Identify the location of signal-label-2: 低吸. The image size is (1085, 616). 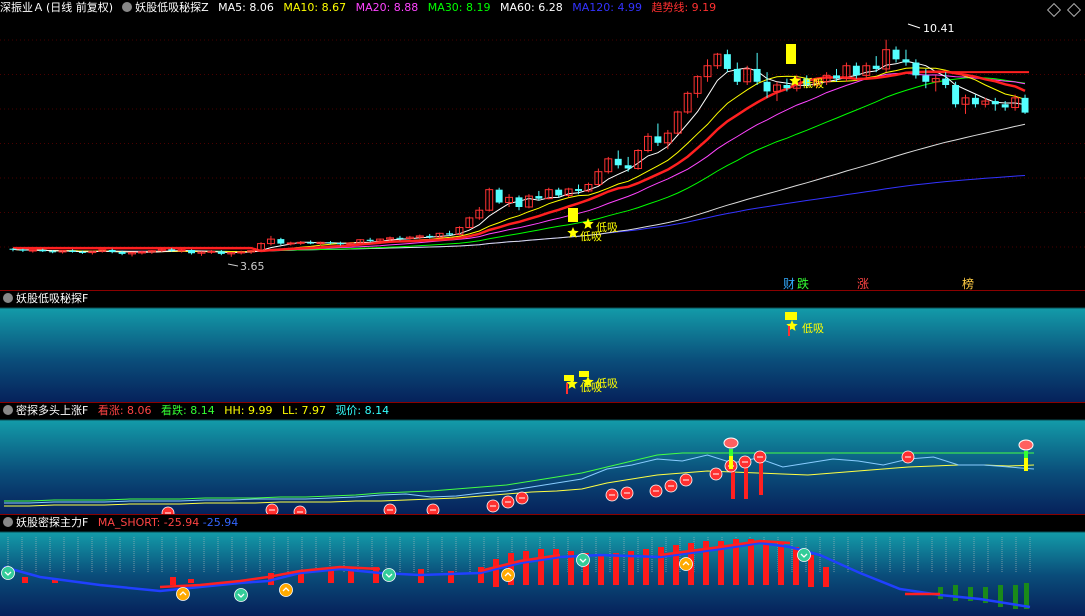
(607, 227).